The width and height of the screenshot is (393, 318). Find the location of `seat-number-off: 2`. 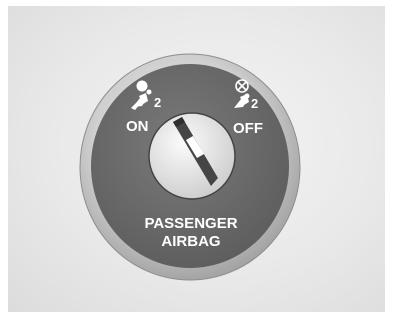

seat-number-off: 2 is located at coordinates (254, 103).